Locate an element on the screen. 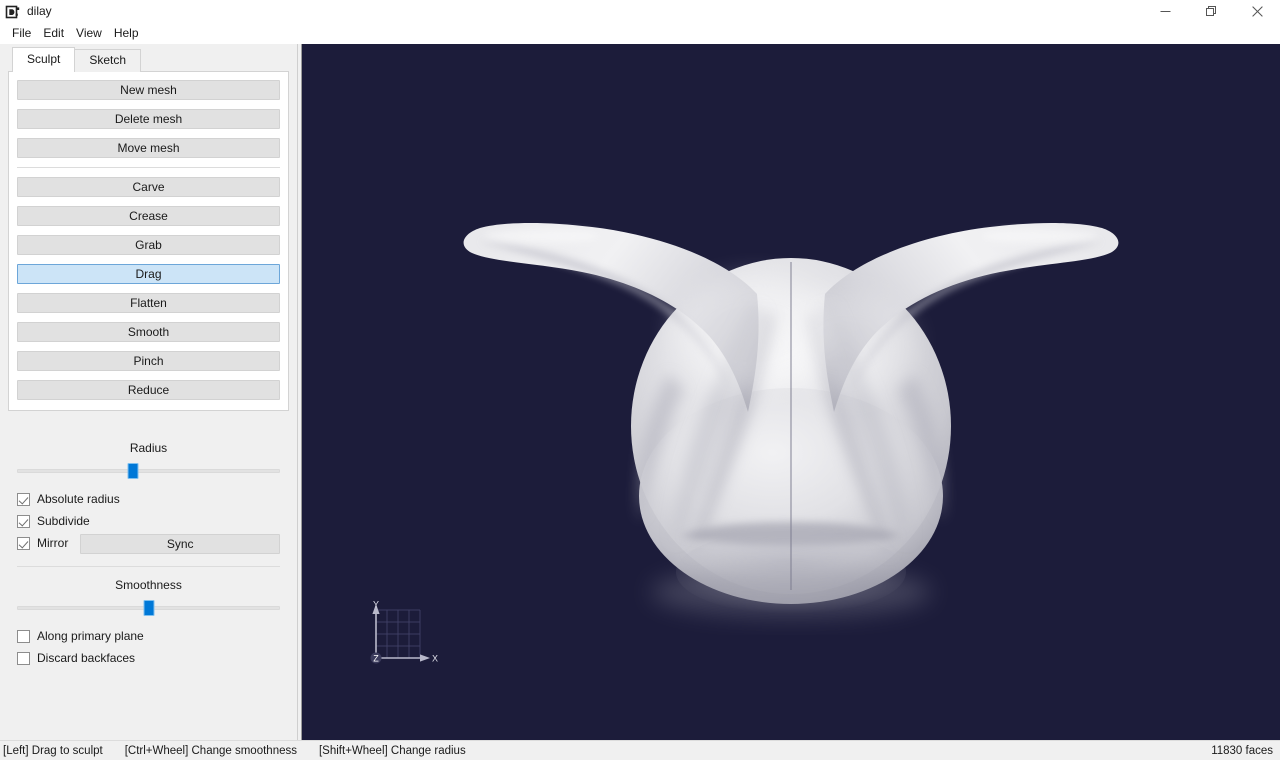 The height and width of the screenshot is (760, 1280). gizmo-x-arrow is located at coordinates (425, 658).